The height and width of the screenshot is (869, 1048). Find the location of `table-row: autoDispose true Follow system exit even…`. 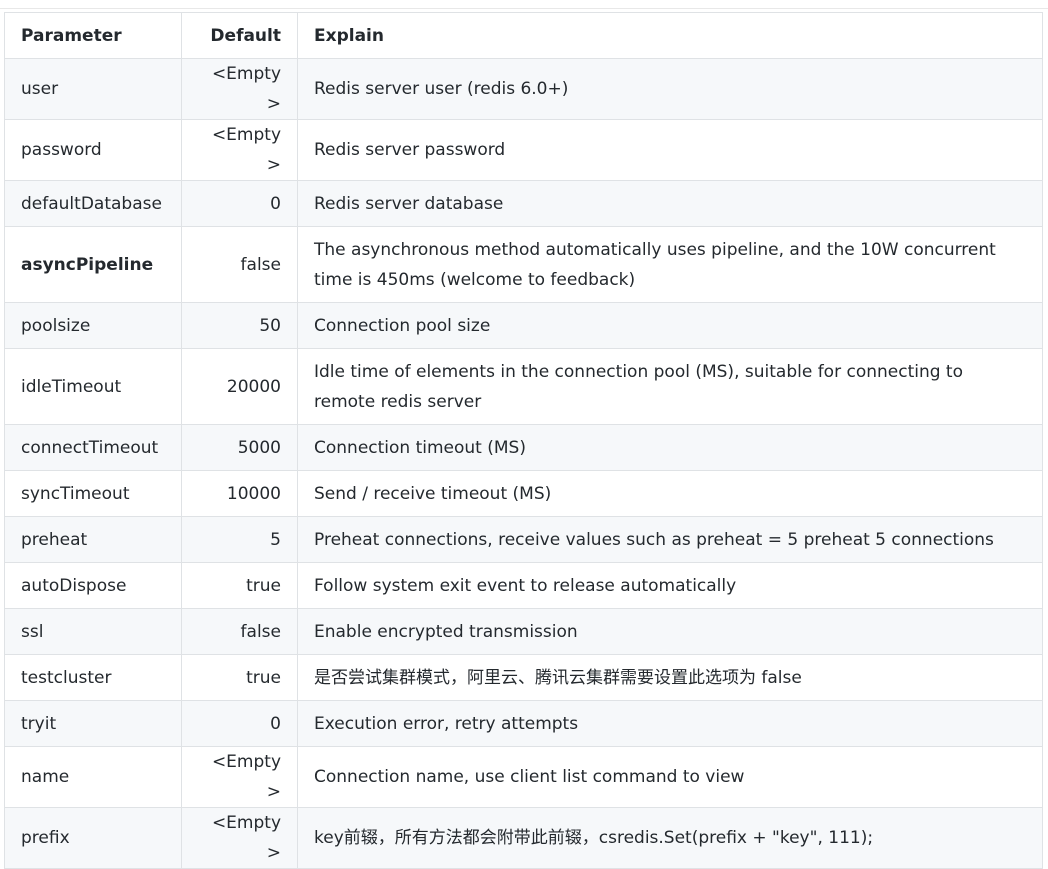

table-row: autoDispose true Follow system exit even… is located at coordinates (523, 585).